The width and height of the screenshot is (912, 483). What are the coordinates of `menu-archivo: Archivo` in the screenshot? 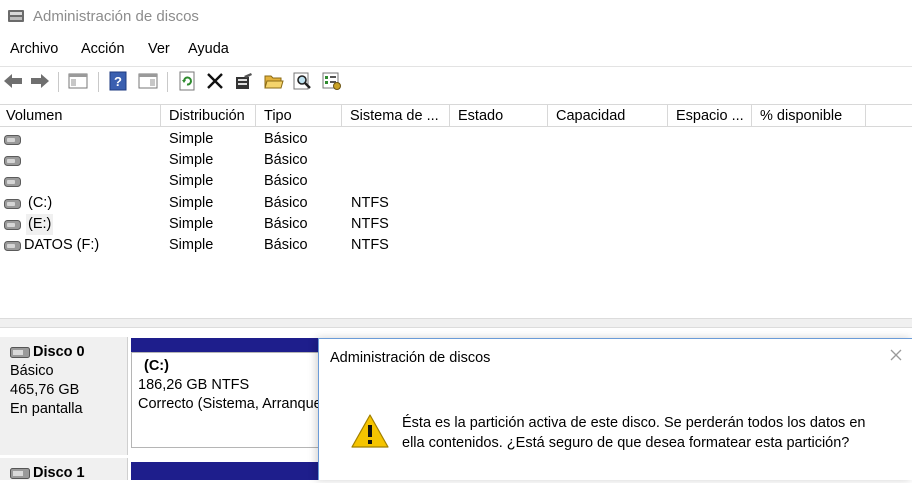 It's located at (34, 49).